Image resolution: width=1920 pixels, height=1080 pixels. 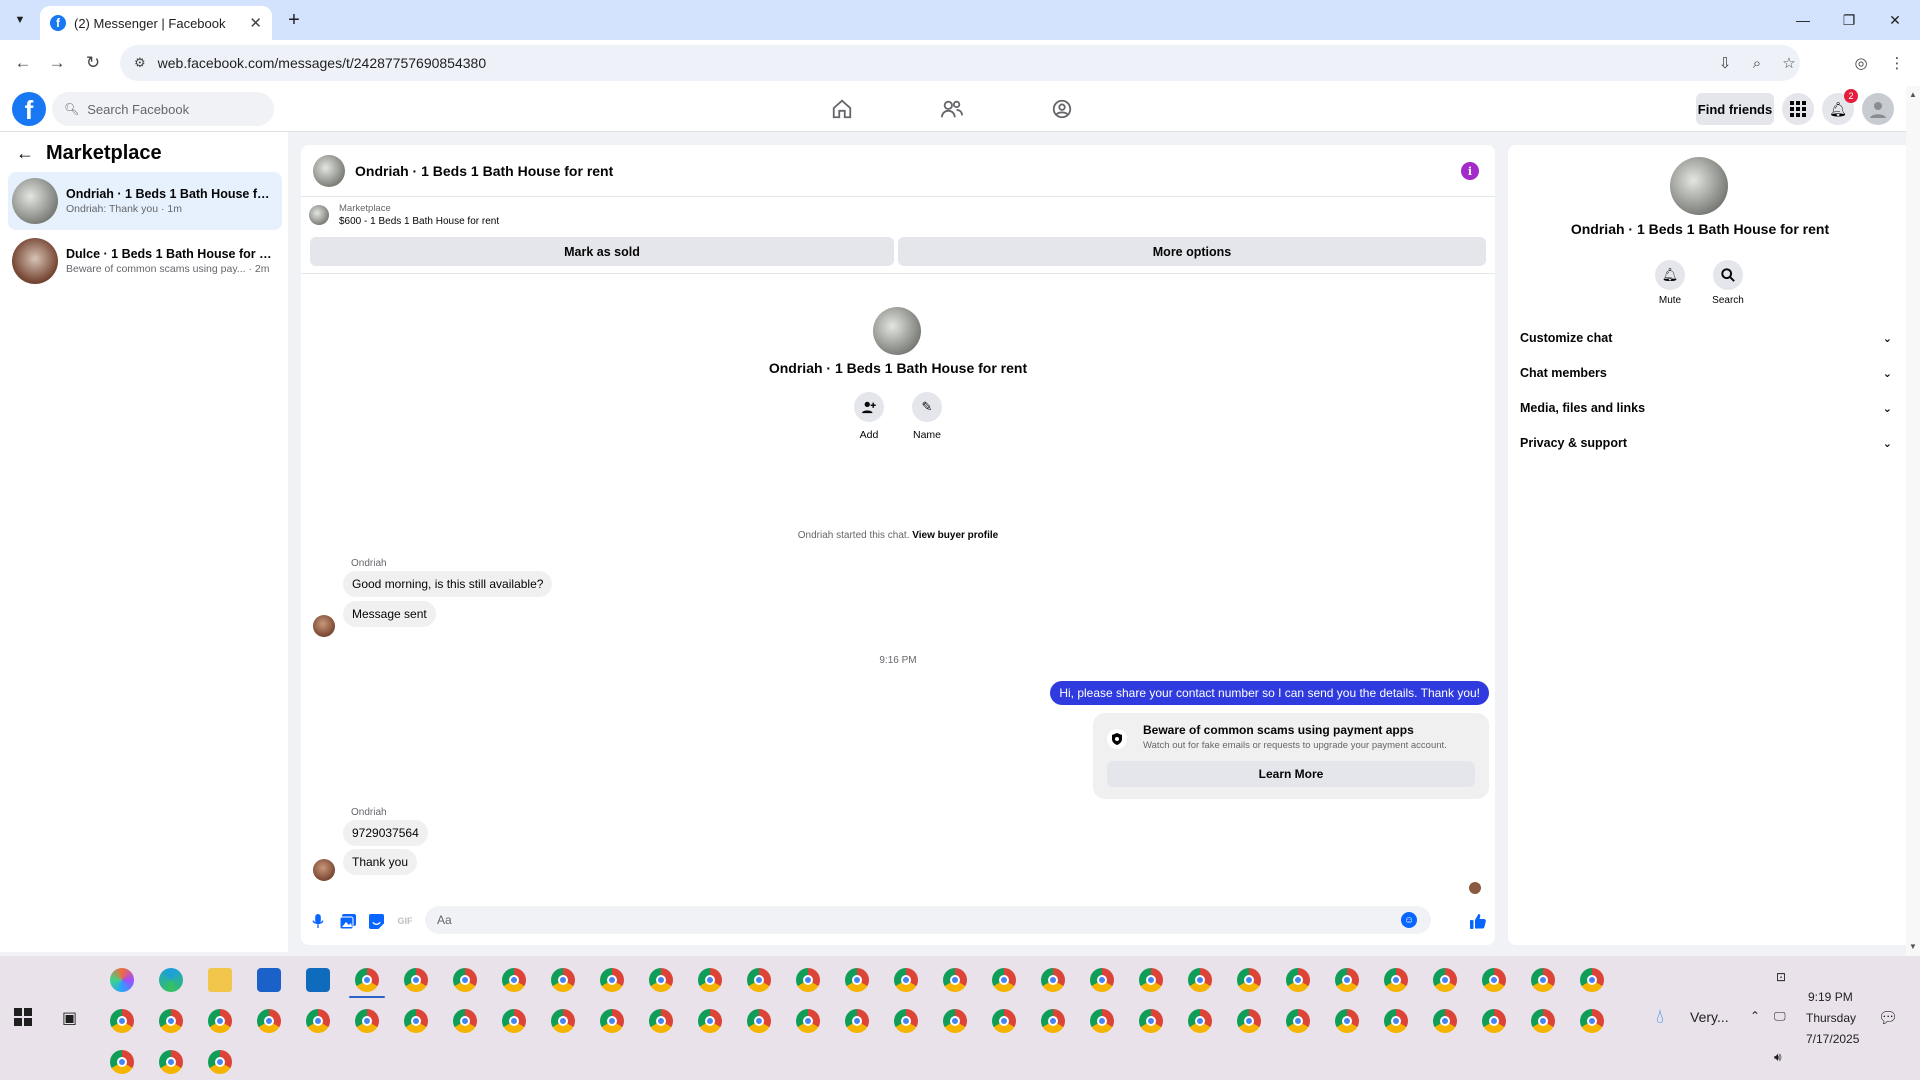 What do you see at coordinates (269, 980) in the screenshot?
I see `store-icon` at bounding box center [269, 980].